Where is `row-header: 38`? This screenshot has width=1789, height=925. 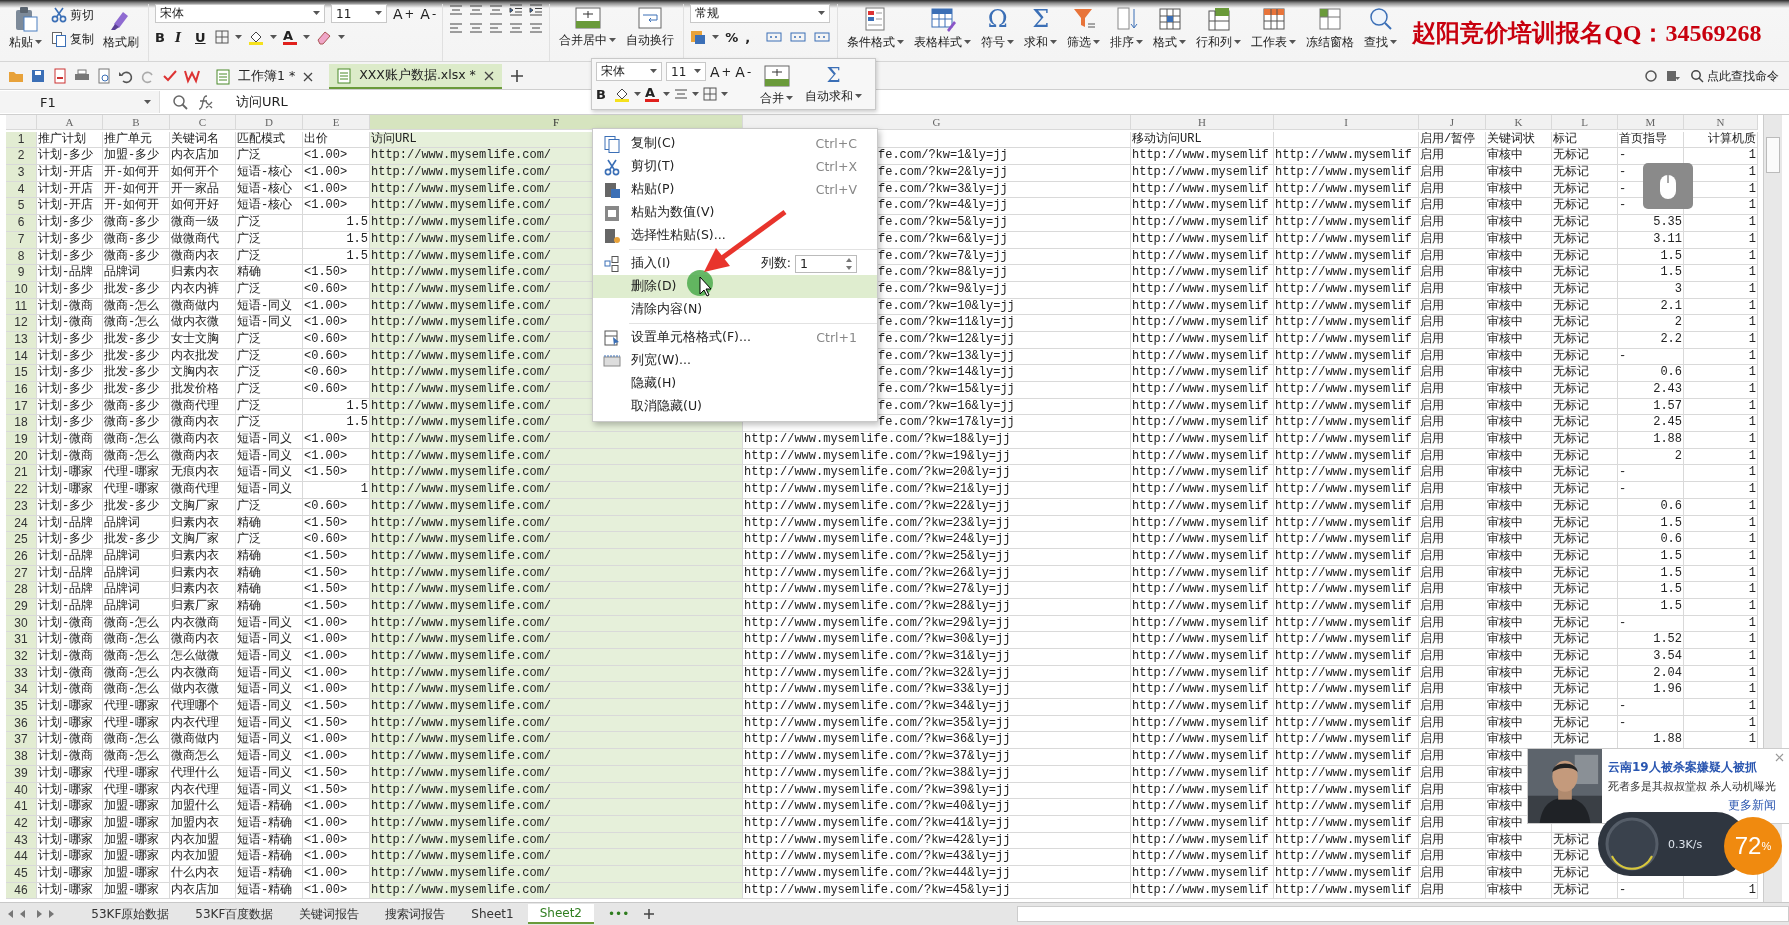
row-header: 38 is located at coordinates (21, 757).